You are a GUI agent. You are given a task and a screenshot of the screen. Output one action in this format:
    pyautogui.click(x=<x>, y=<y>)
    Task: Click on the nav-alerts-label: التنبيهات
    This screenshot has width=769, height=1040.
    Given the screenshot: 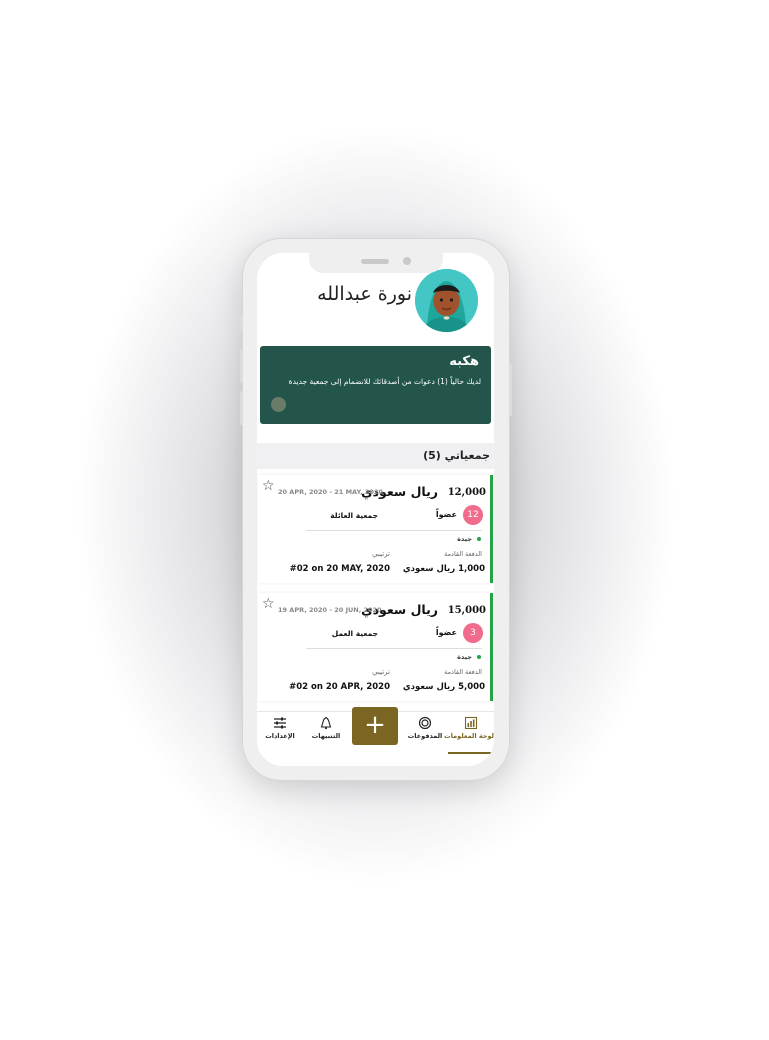 What is the action you would take?
    pyautogui.click(x=326, y=736)
    